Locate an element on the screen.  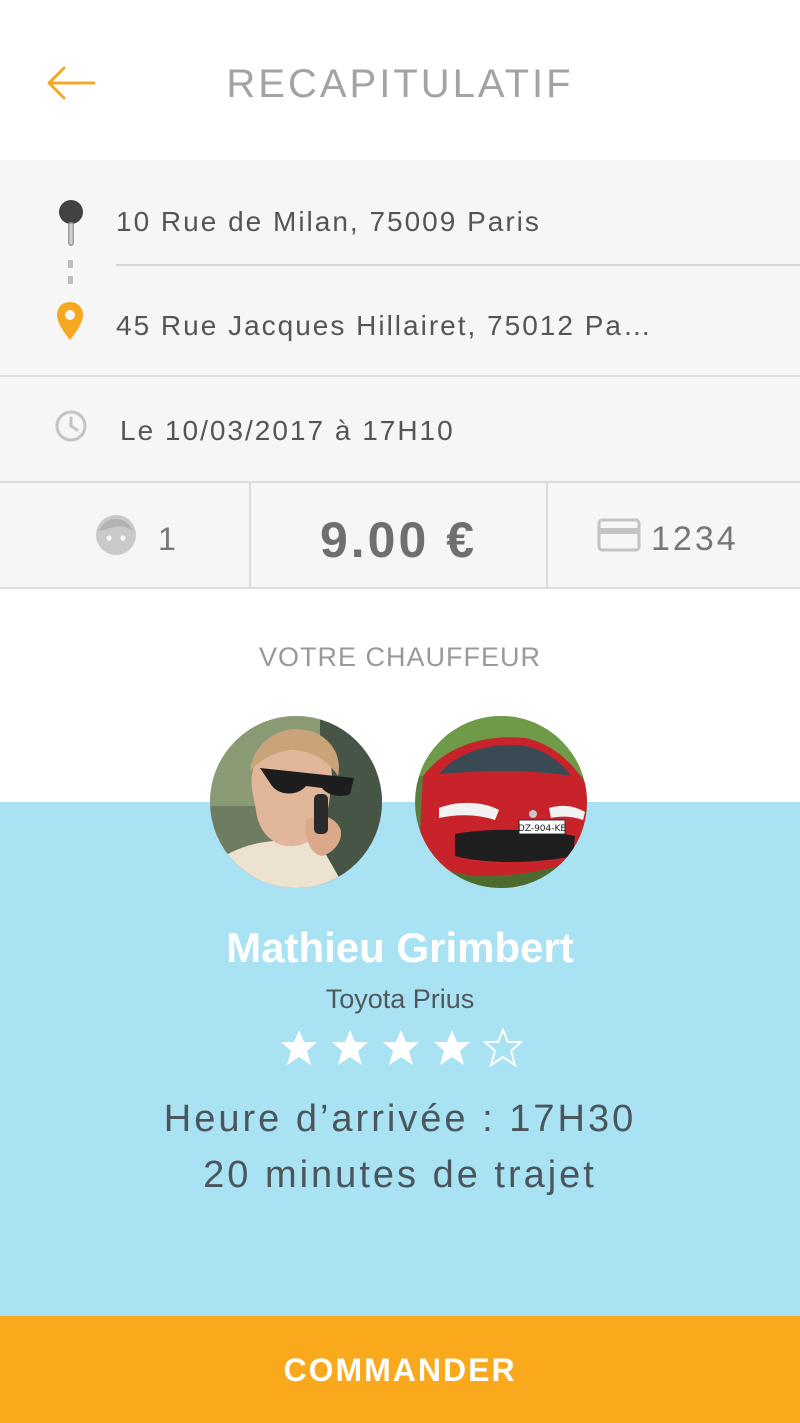
arrival-time: Heure d’arrivée : 17H30 is located at coordinates (400, 1119).